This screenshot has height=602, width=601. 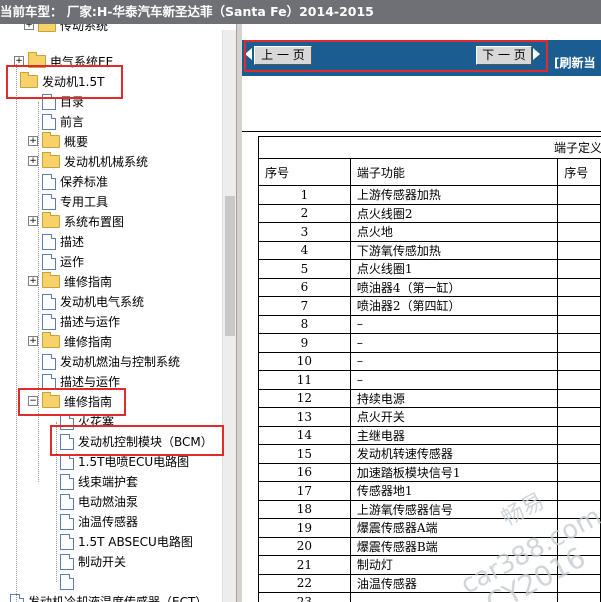 I want to click on tree-item: + 发动机机械系统, so click(x=88, y=161).